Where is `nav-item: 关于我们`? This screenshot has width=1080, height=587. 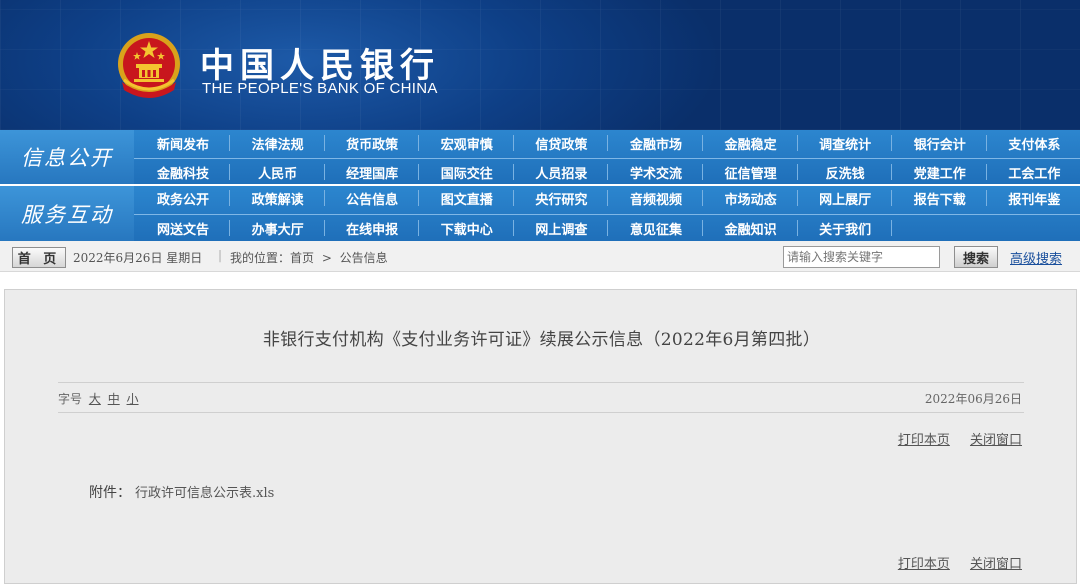
nav-item: 关于我们 is located at coordinates (845, 228).